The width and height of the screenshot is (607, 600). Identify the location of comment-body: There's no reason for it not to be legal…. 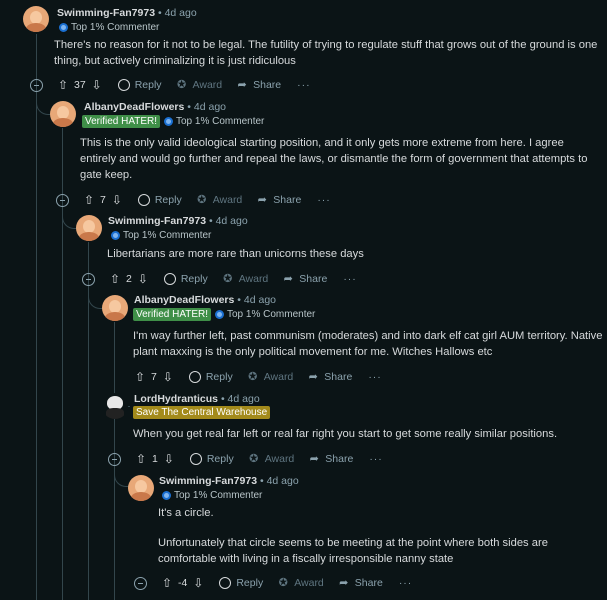
(326, 53).